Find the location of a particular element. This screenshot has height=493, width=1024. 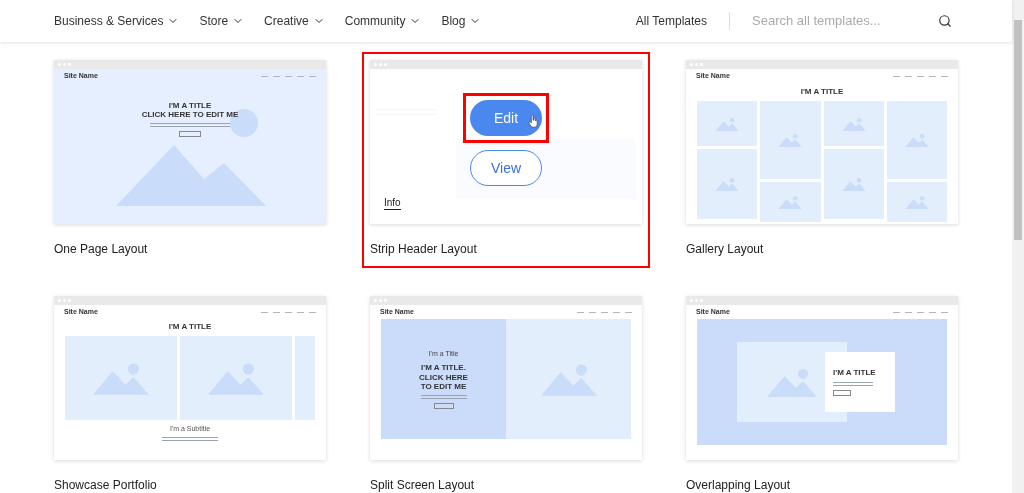

category-dropdown: Business & Services is located at coordinates (117, 21).